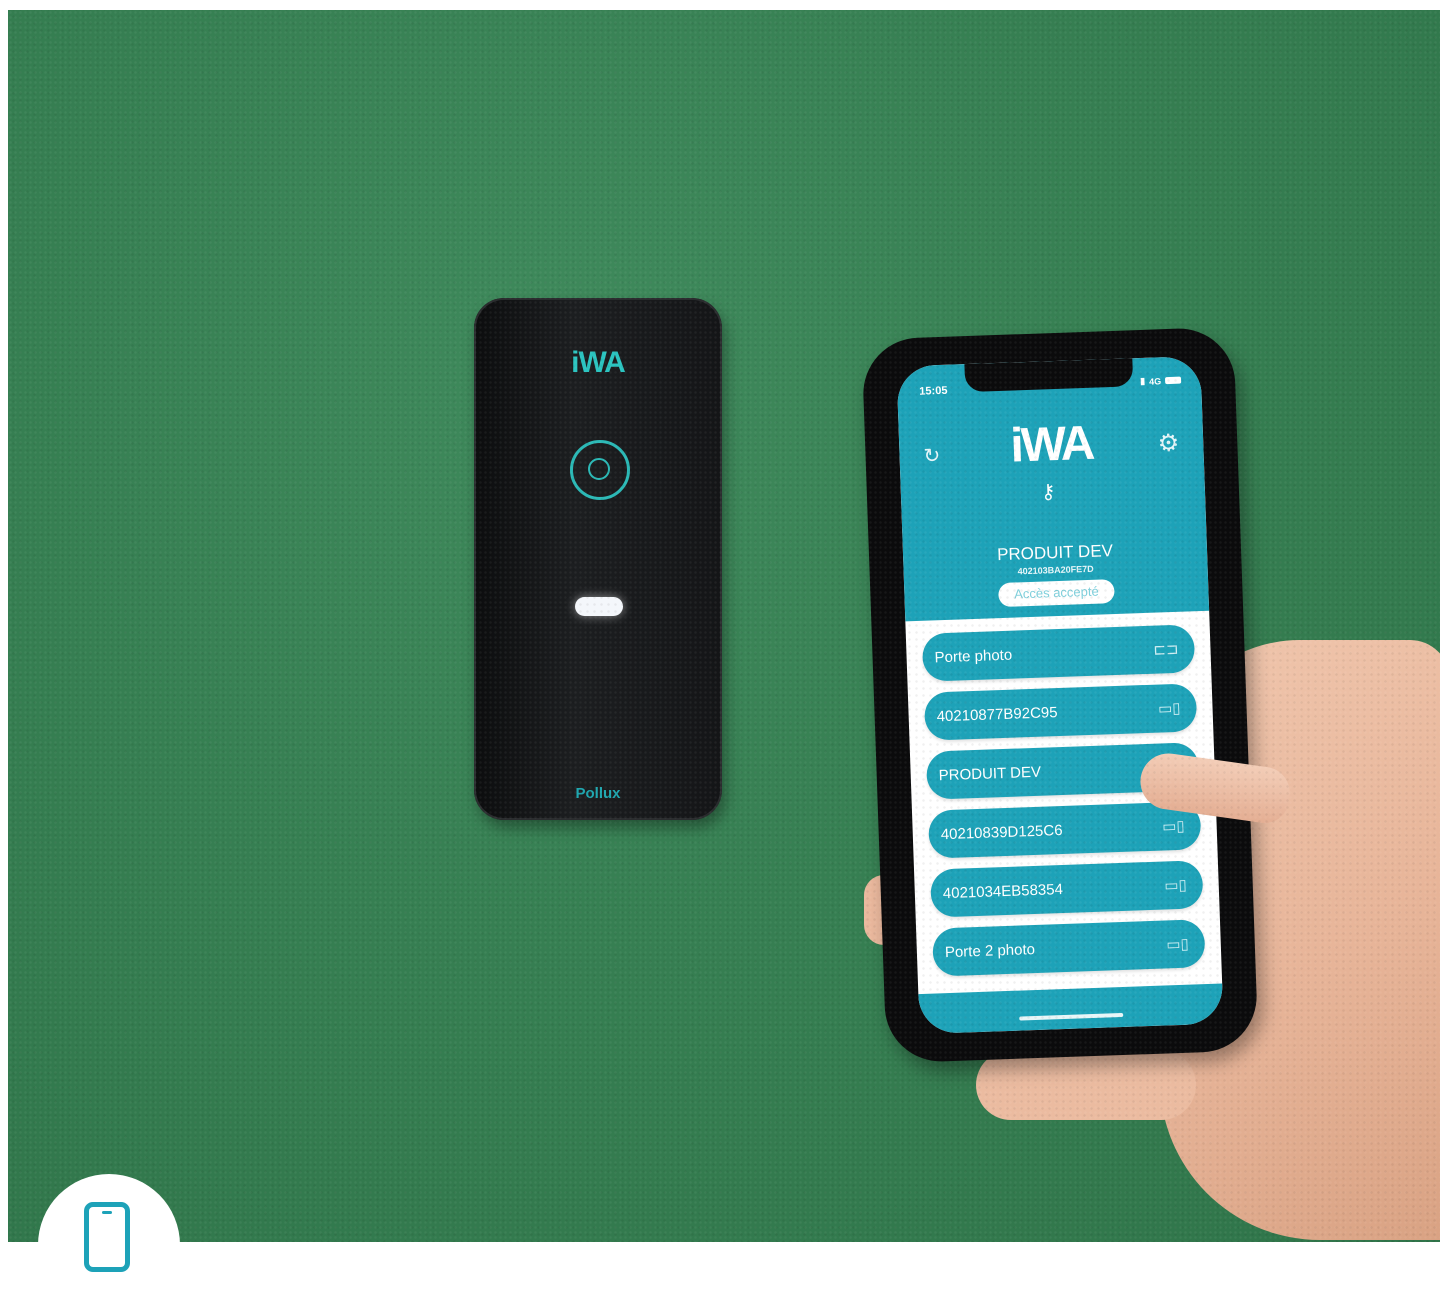 The width and height of the screenshot is (1440, 1316). I want to click on status-indicators: ▮ 4G, so click(1160, 381).